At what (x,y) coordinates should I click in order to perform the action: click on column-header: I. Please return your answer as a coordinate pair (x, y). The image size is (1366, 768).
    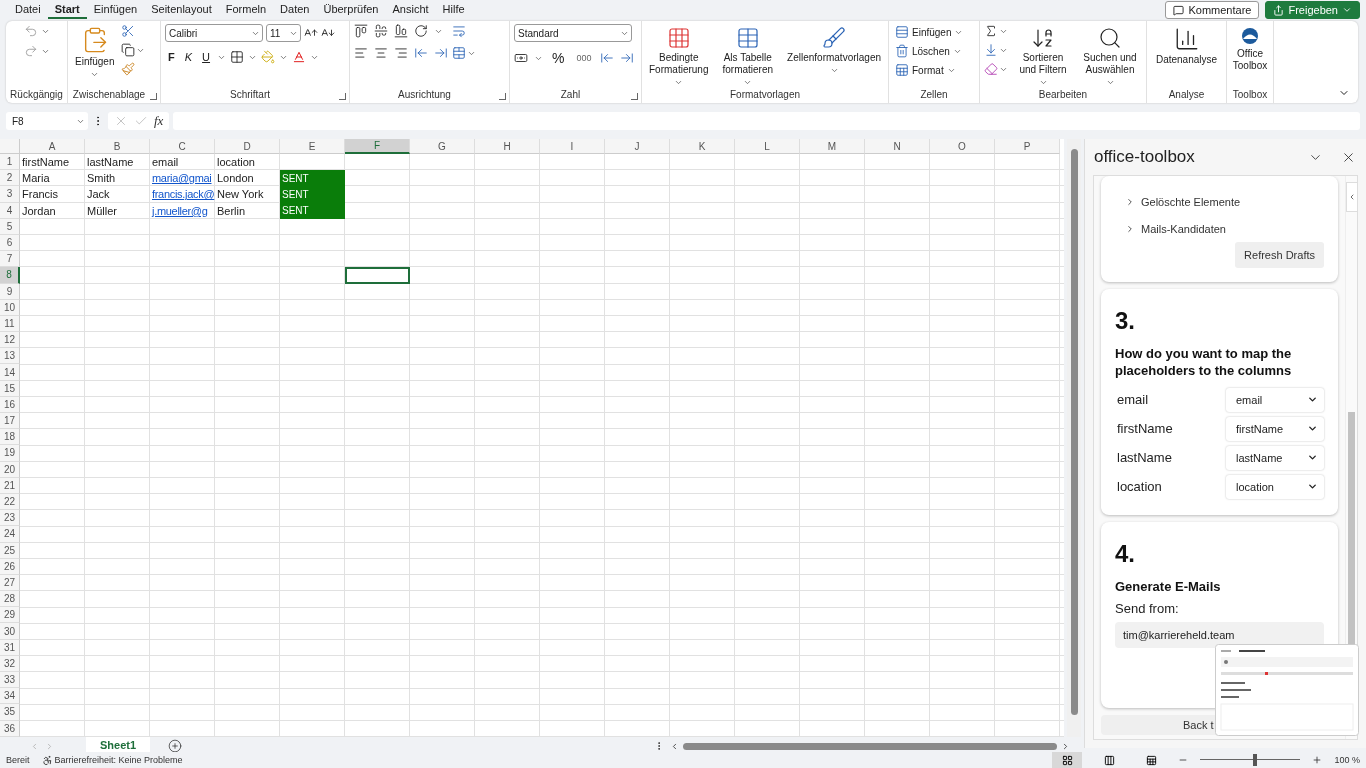
    Looking at the image, I should click on (572, 146).